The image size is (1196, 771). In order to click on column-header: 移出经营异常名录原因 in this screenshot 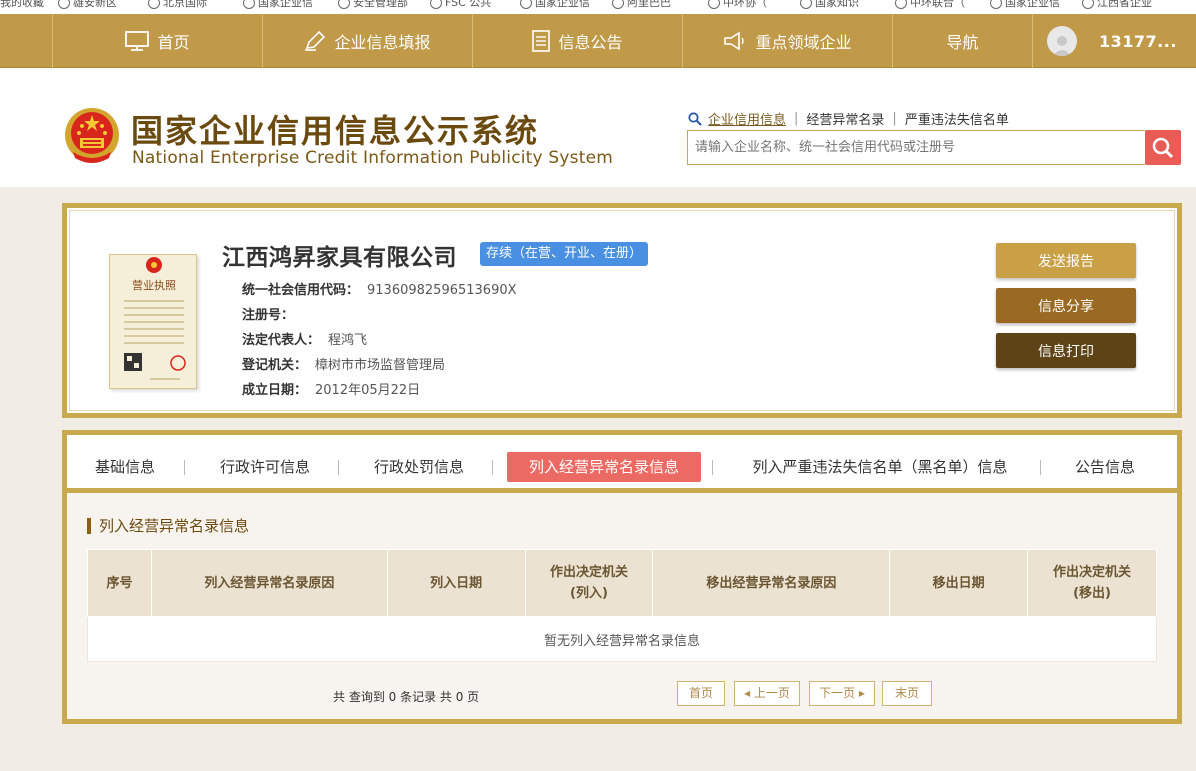, I will do `click(771, 583)`.